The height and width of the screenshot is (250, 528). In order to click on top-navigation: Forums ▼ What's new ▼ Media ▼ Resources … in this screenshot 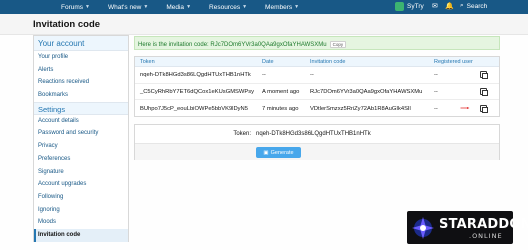, I will do `click(264, 7)`.